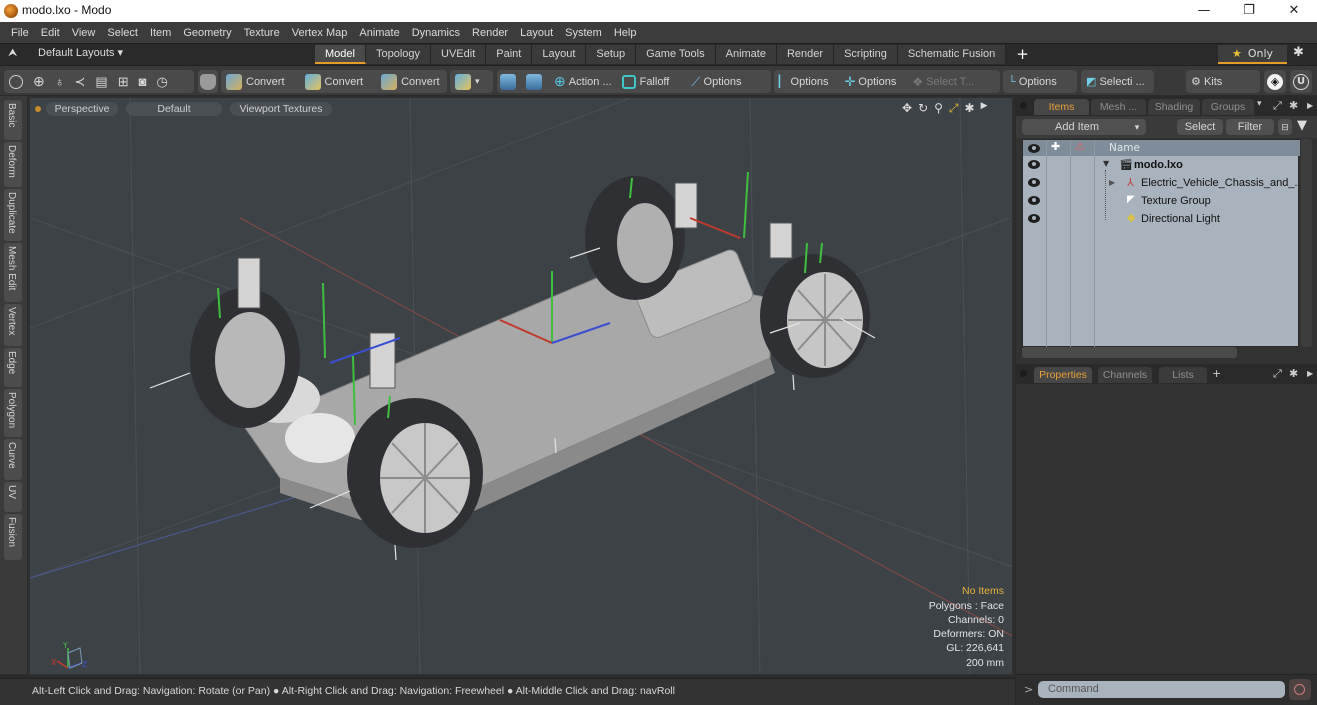 The width and height of the screenshot is (1317, 705). I want to click on menu-help: Help, so click(625, 33).